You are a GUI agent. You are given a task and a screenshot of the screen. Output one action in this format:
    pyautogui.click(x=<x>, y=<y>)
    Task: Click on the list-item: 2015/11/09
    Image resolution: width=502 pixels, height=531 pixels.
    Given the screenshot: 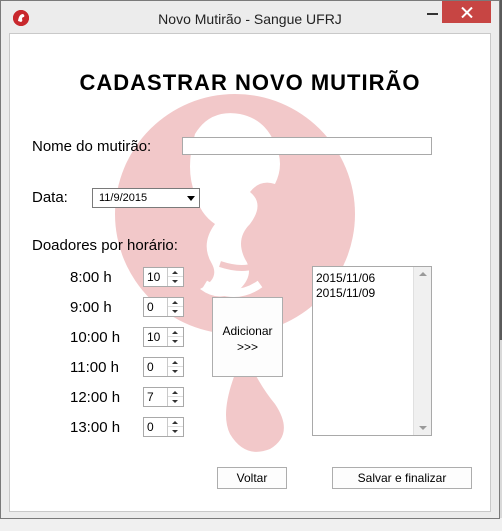 What is the action you would take?
    pyautogui.click(x=345, y=293)
    